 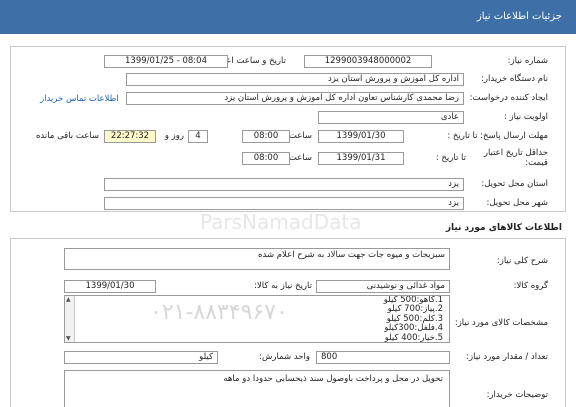 I want to click on need-number-field: 1299003948000002, so click(x=368, y=61).